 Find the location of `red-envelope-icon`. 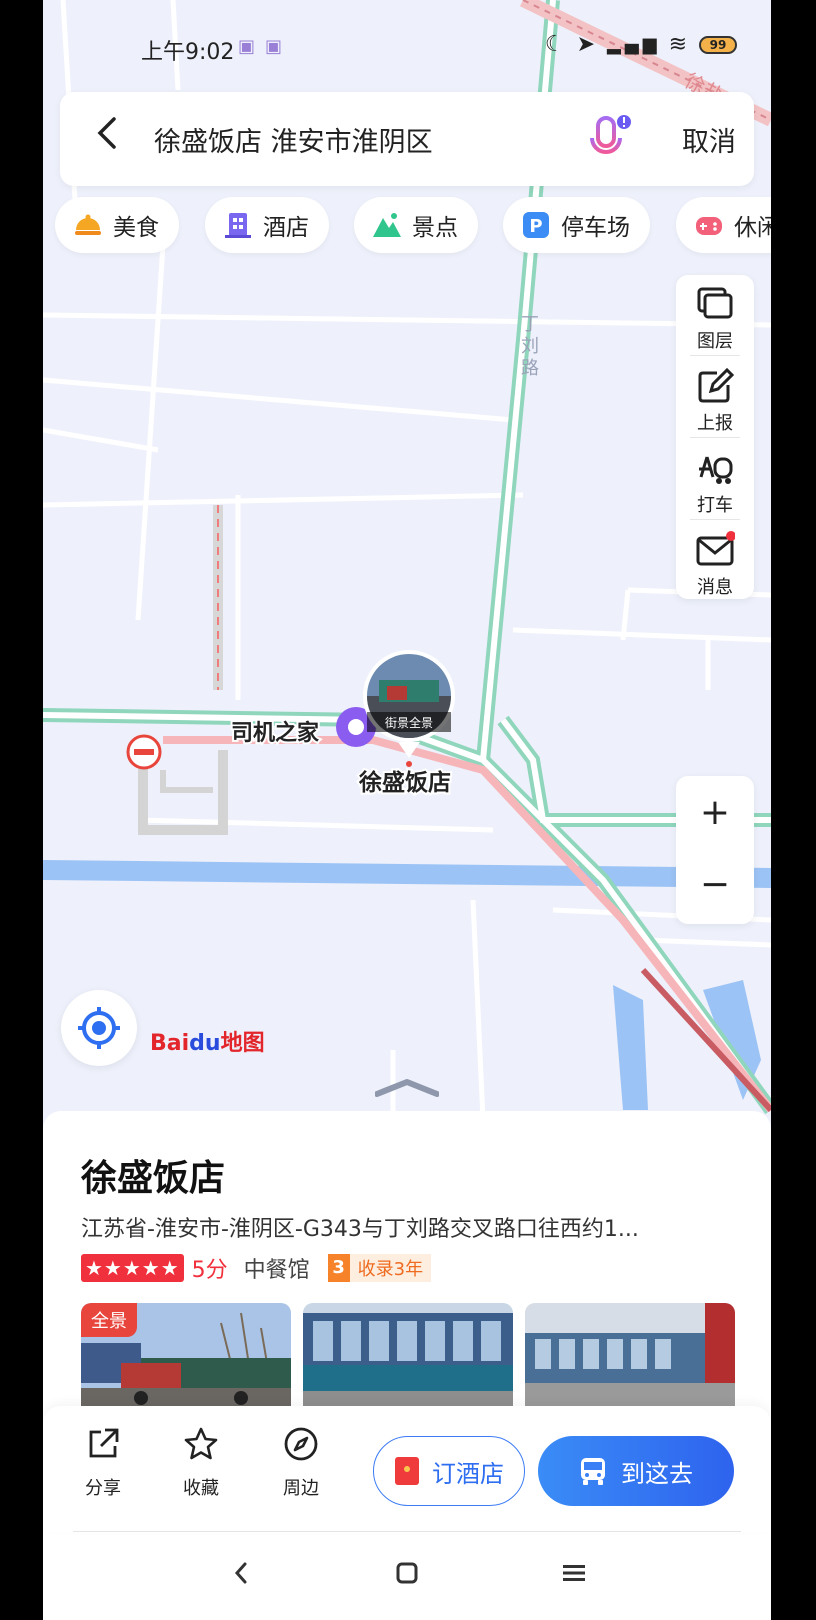

red-envelope-icon is located at coordinates (407, 1471).